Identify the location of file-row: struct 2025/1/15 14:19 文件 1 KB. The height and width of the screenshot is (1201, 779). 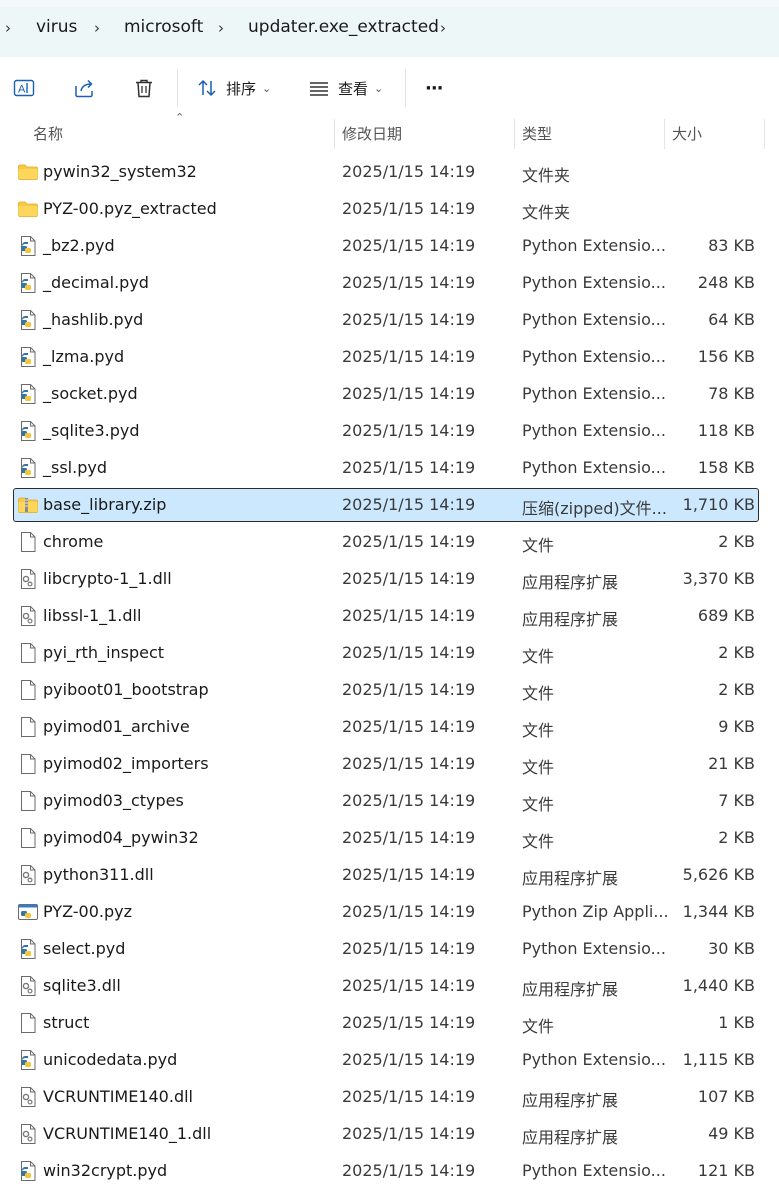
(389, 1023).